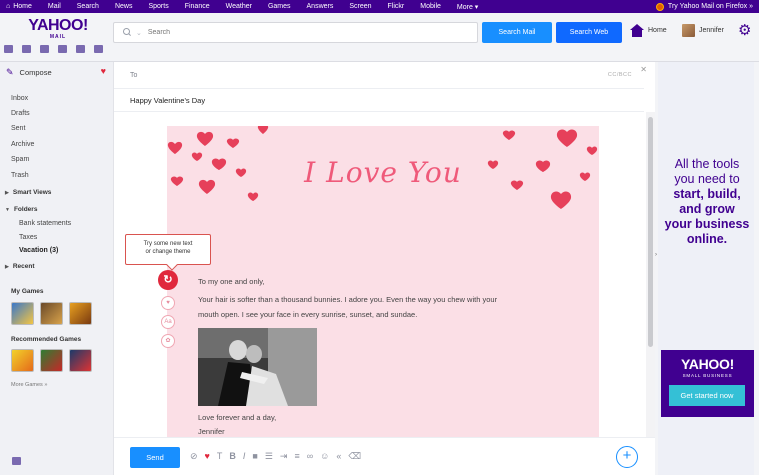  What do you see at coordinates (158, 6) in the screenshot?
I see `nav-sports: Sports` at bounding box center [158, 6].